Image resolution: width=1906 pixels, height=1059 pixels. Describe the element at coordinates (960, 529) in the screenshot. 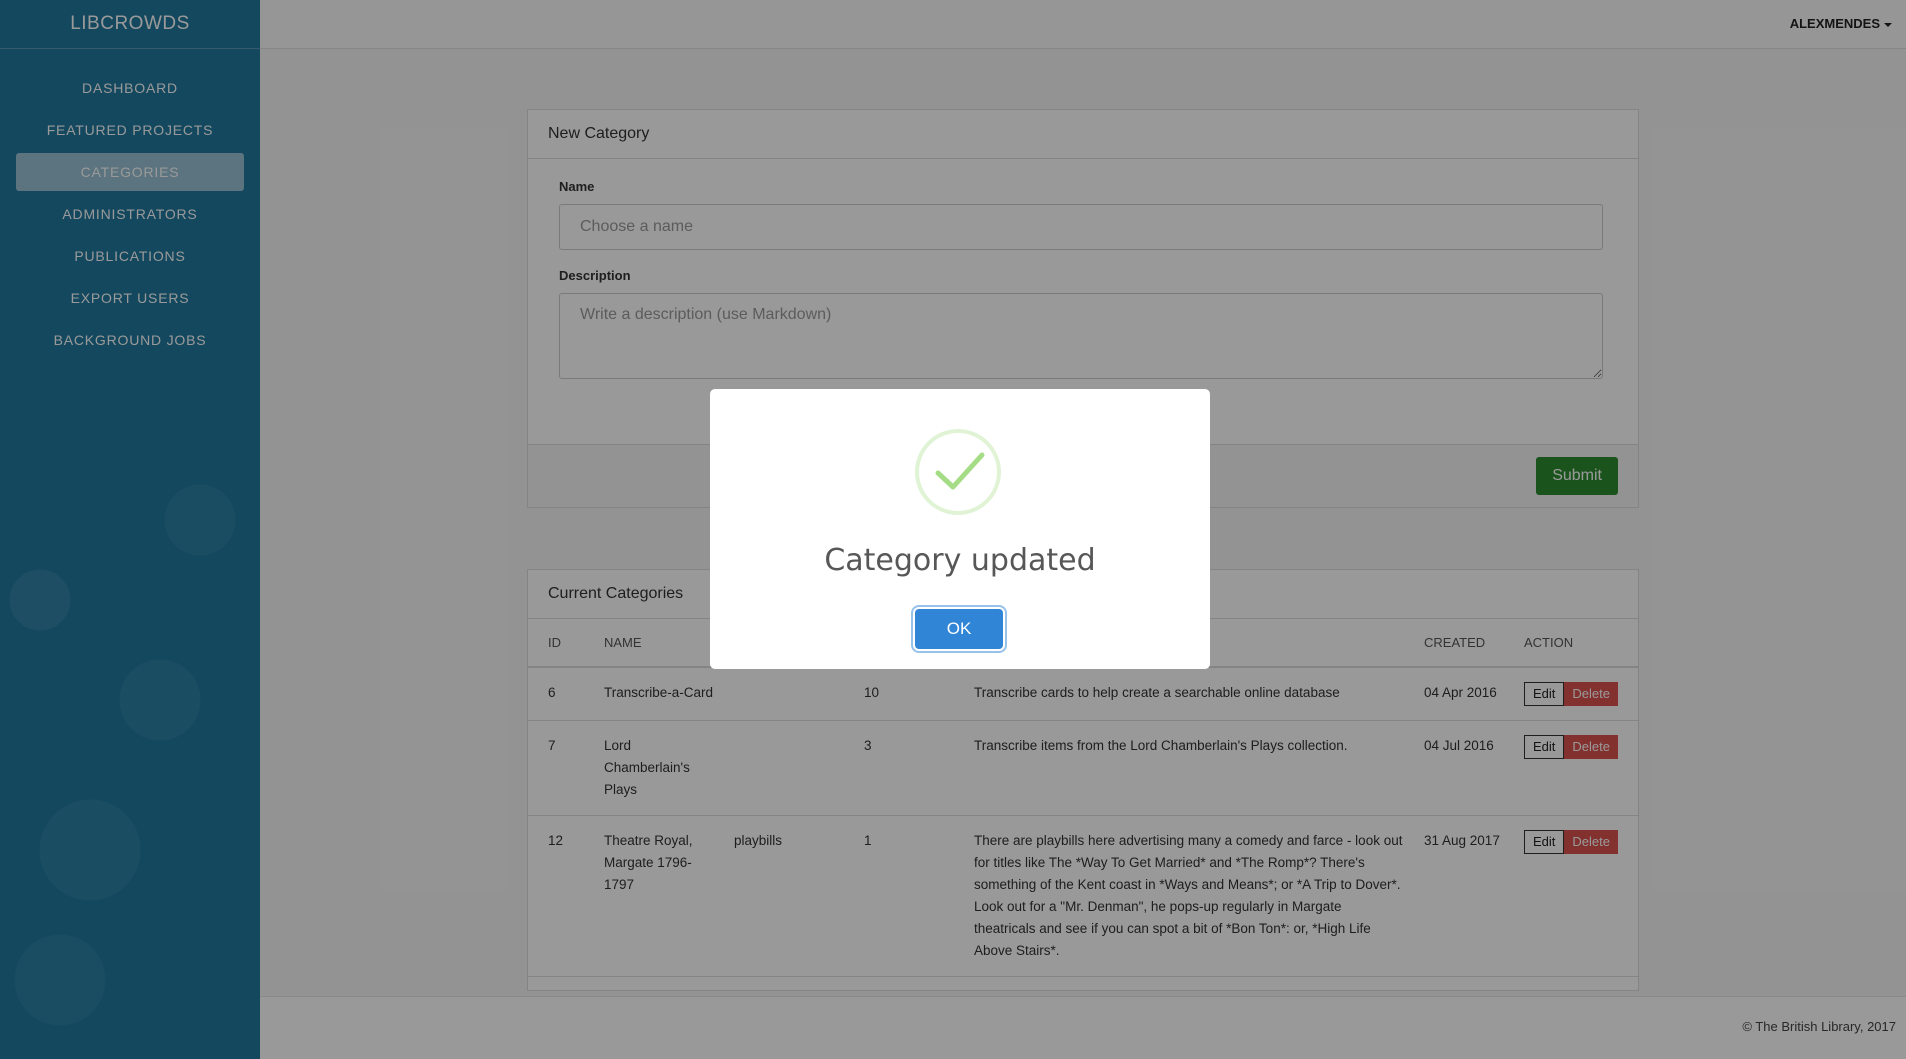

I see `success-dialog: Category updated OK` at that location.